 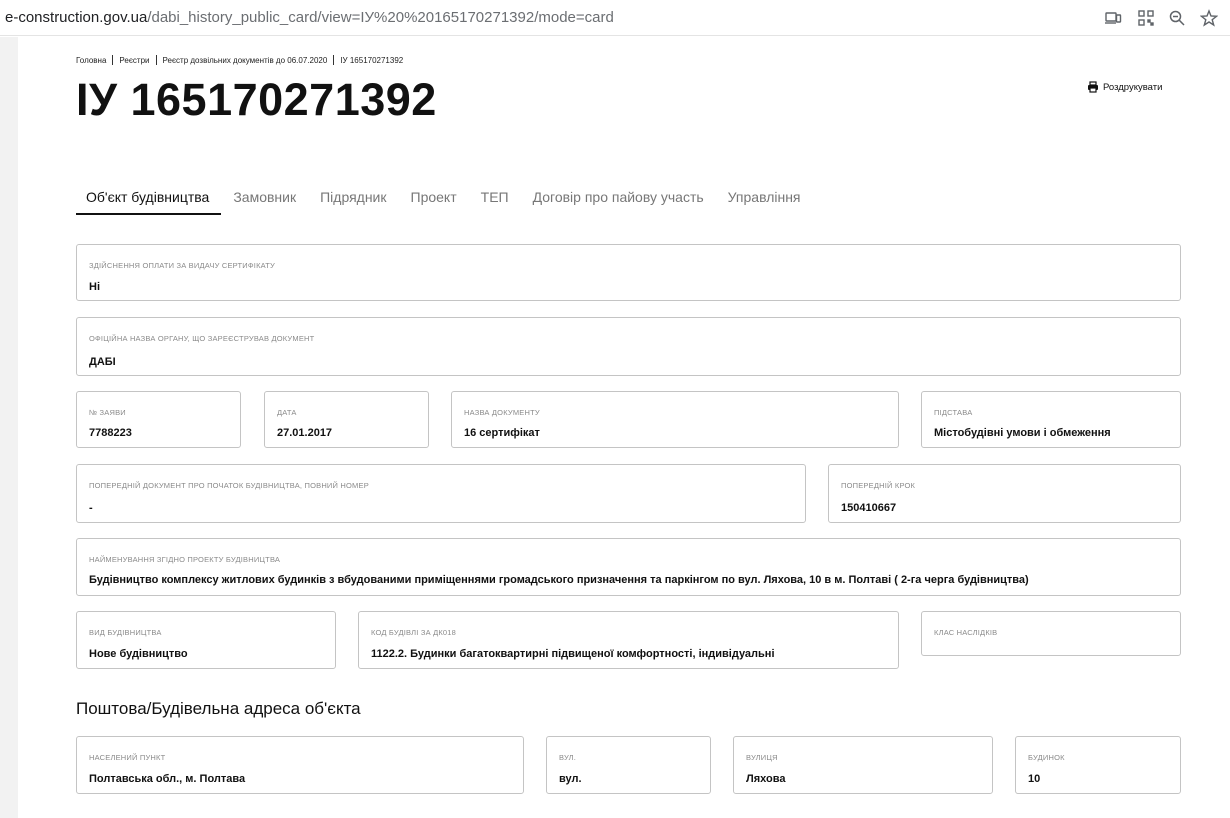 I want to click on field-label: Вид будівництва, so click(x=125, y=632).